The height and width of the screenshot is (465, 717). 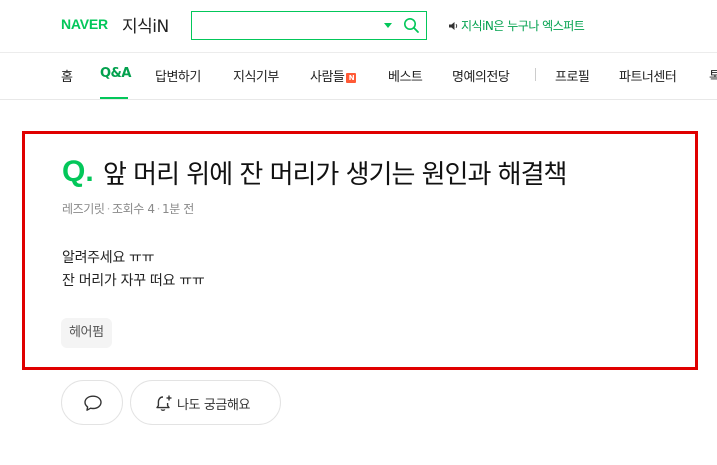 I want to click on body-line: 알려주세요 ㅠㅠ, so click(x=108, y=258).